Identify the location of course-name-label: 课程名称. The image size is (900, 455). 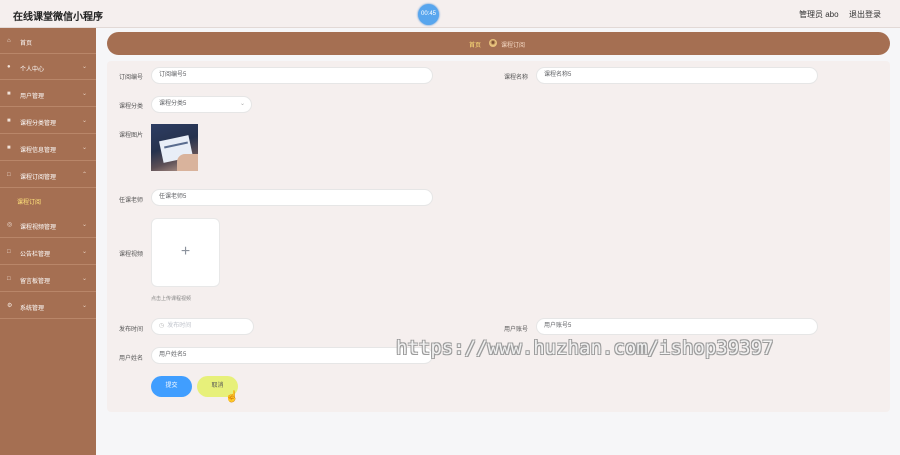
(516, 78).